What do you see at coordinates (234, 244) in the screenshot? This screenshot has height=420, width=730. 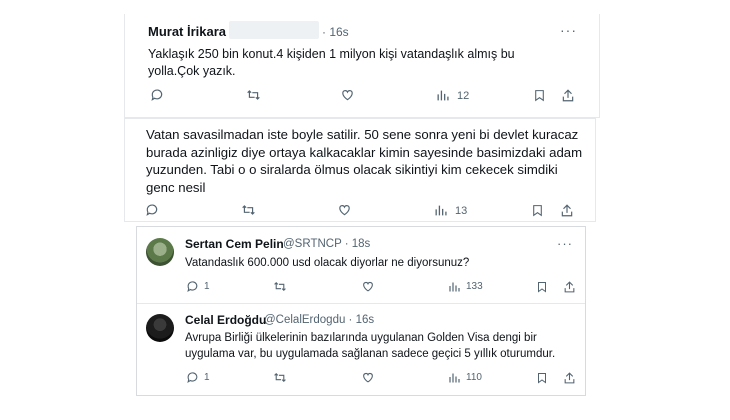 I see `author-name: Sertan Cem Pelin` at bounding box center [234, 244].